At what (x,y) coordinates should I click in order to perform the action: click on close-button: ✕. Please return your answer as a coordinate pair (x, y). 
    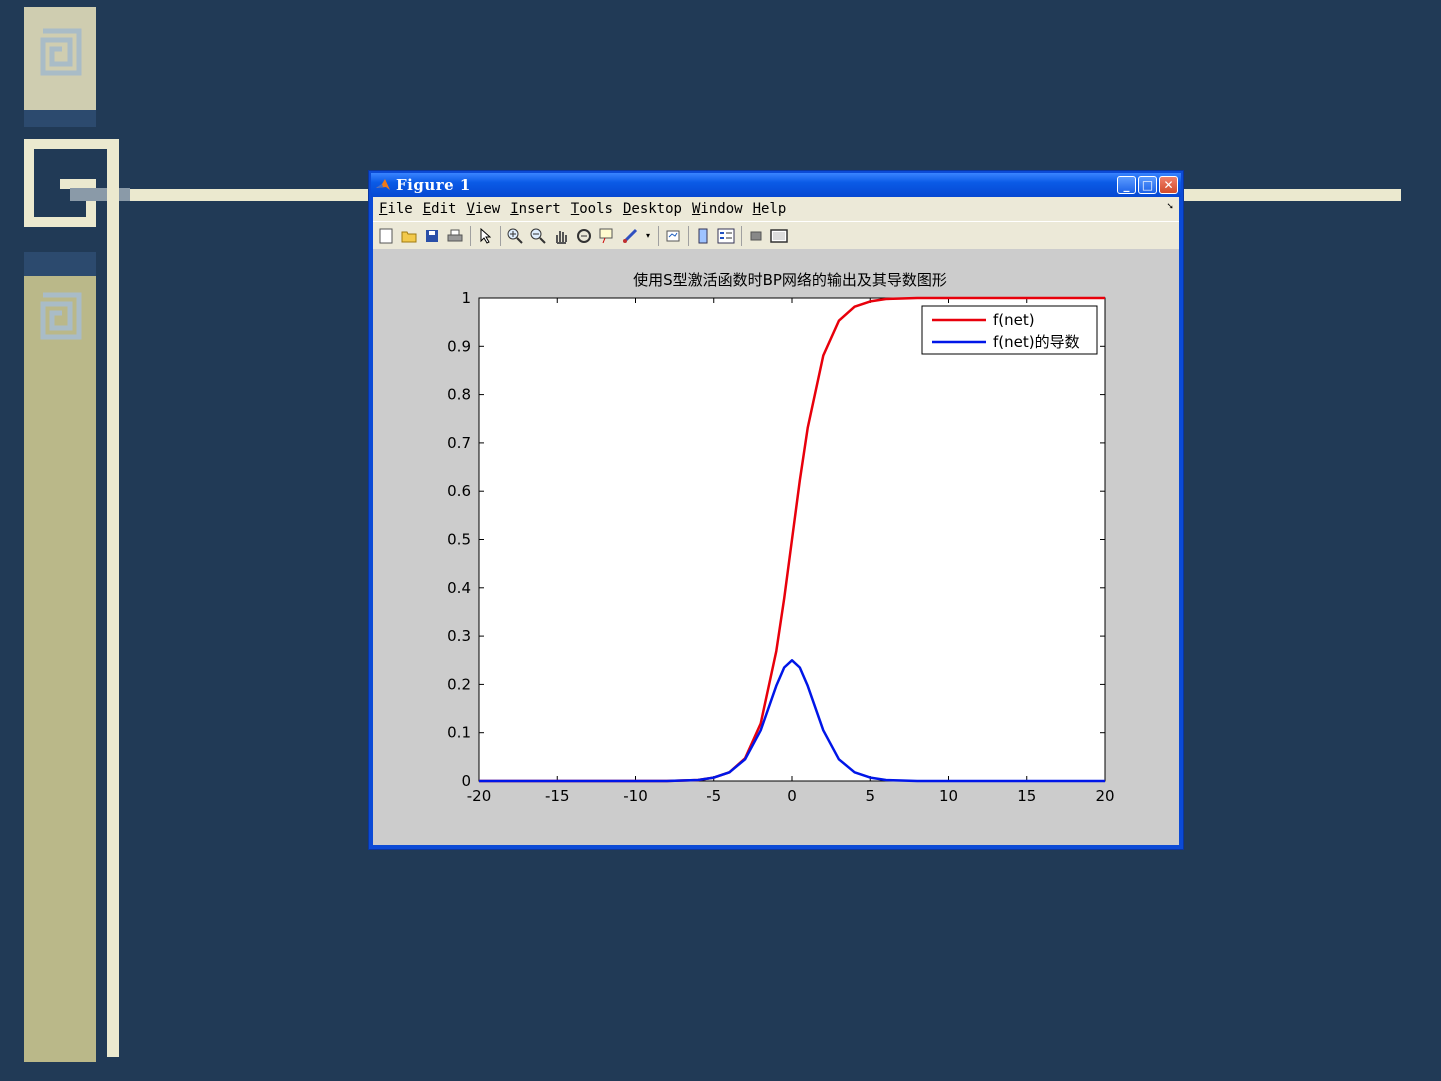
    Looking at the image, I should click on (1168, 185).